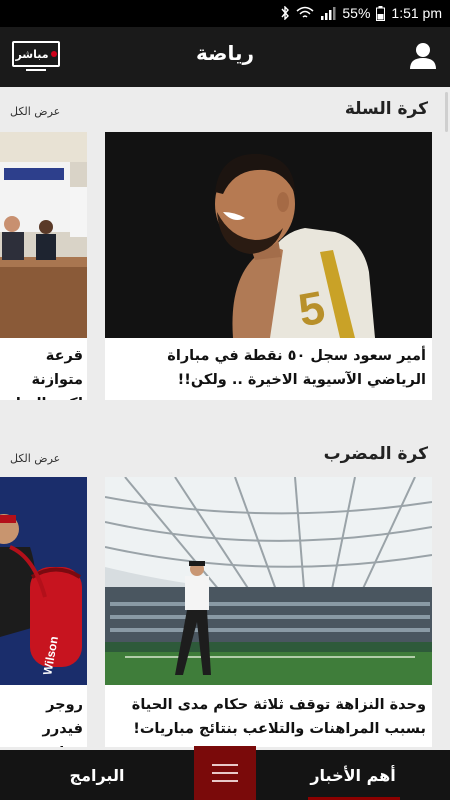  What do you see at coordinates (416, 13) in the screenshot?
I see `clock: 1:51 pm` at bounding box center [416, 13].